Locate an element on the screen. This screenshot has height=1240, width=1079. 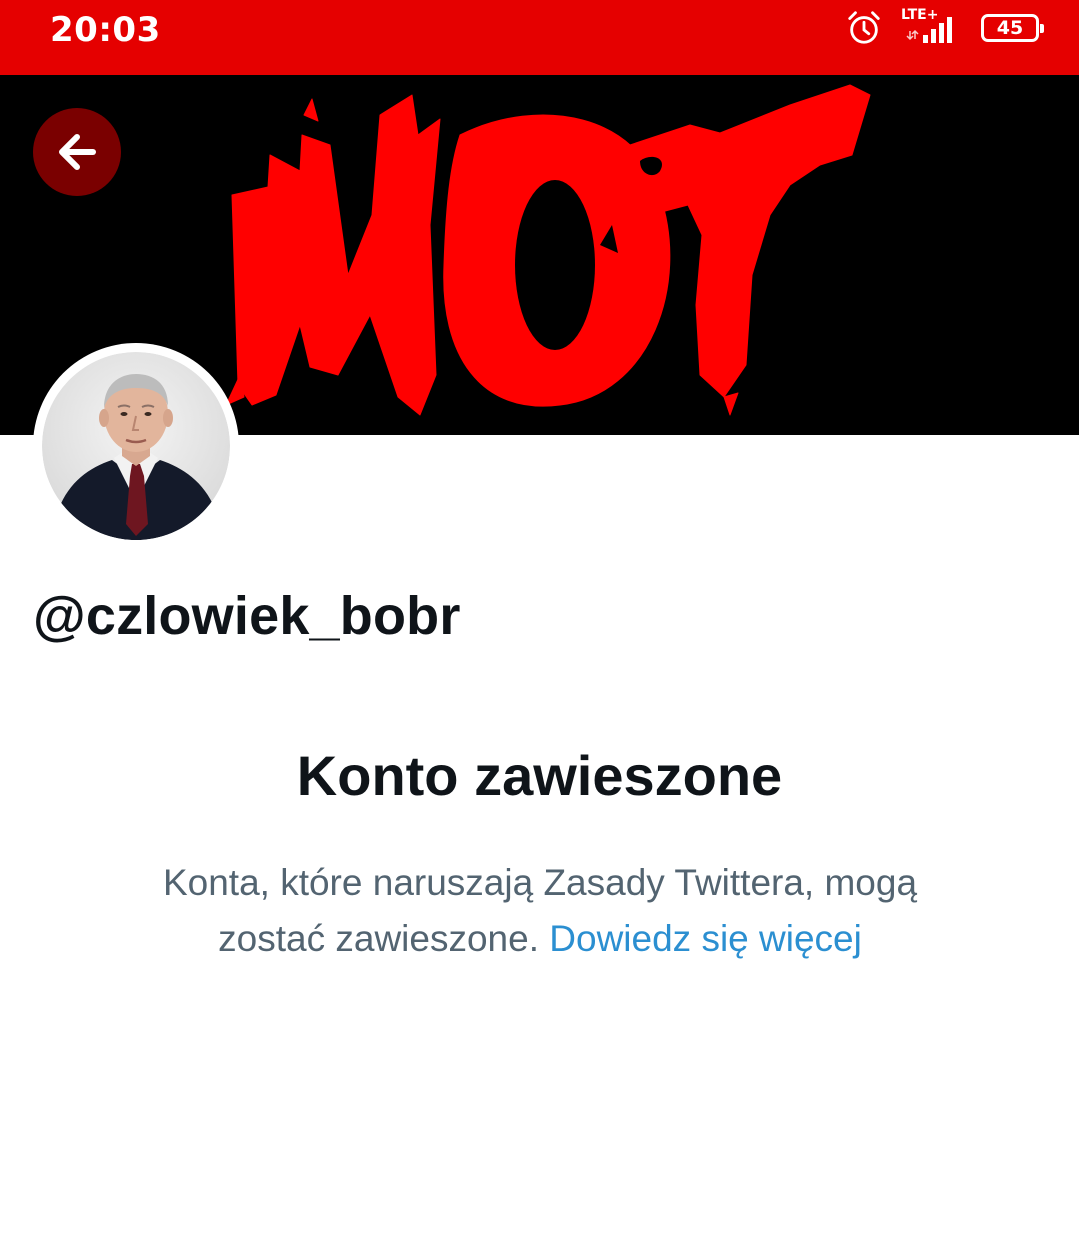
signal-icon is located at coordinates (929, 30).